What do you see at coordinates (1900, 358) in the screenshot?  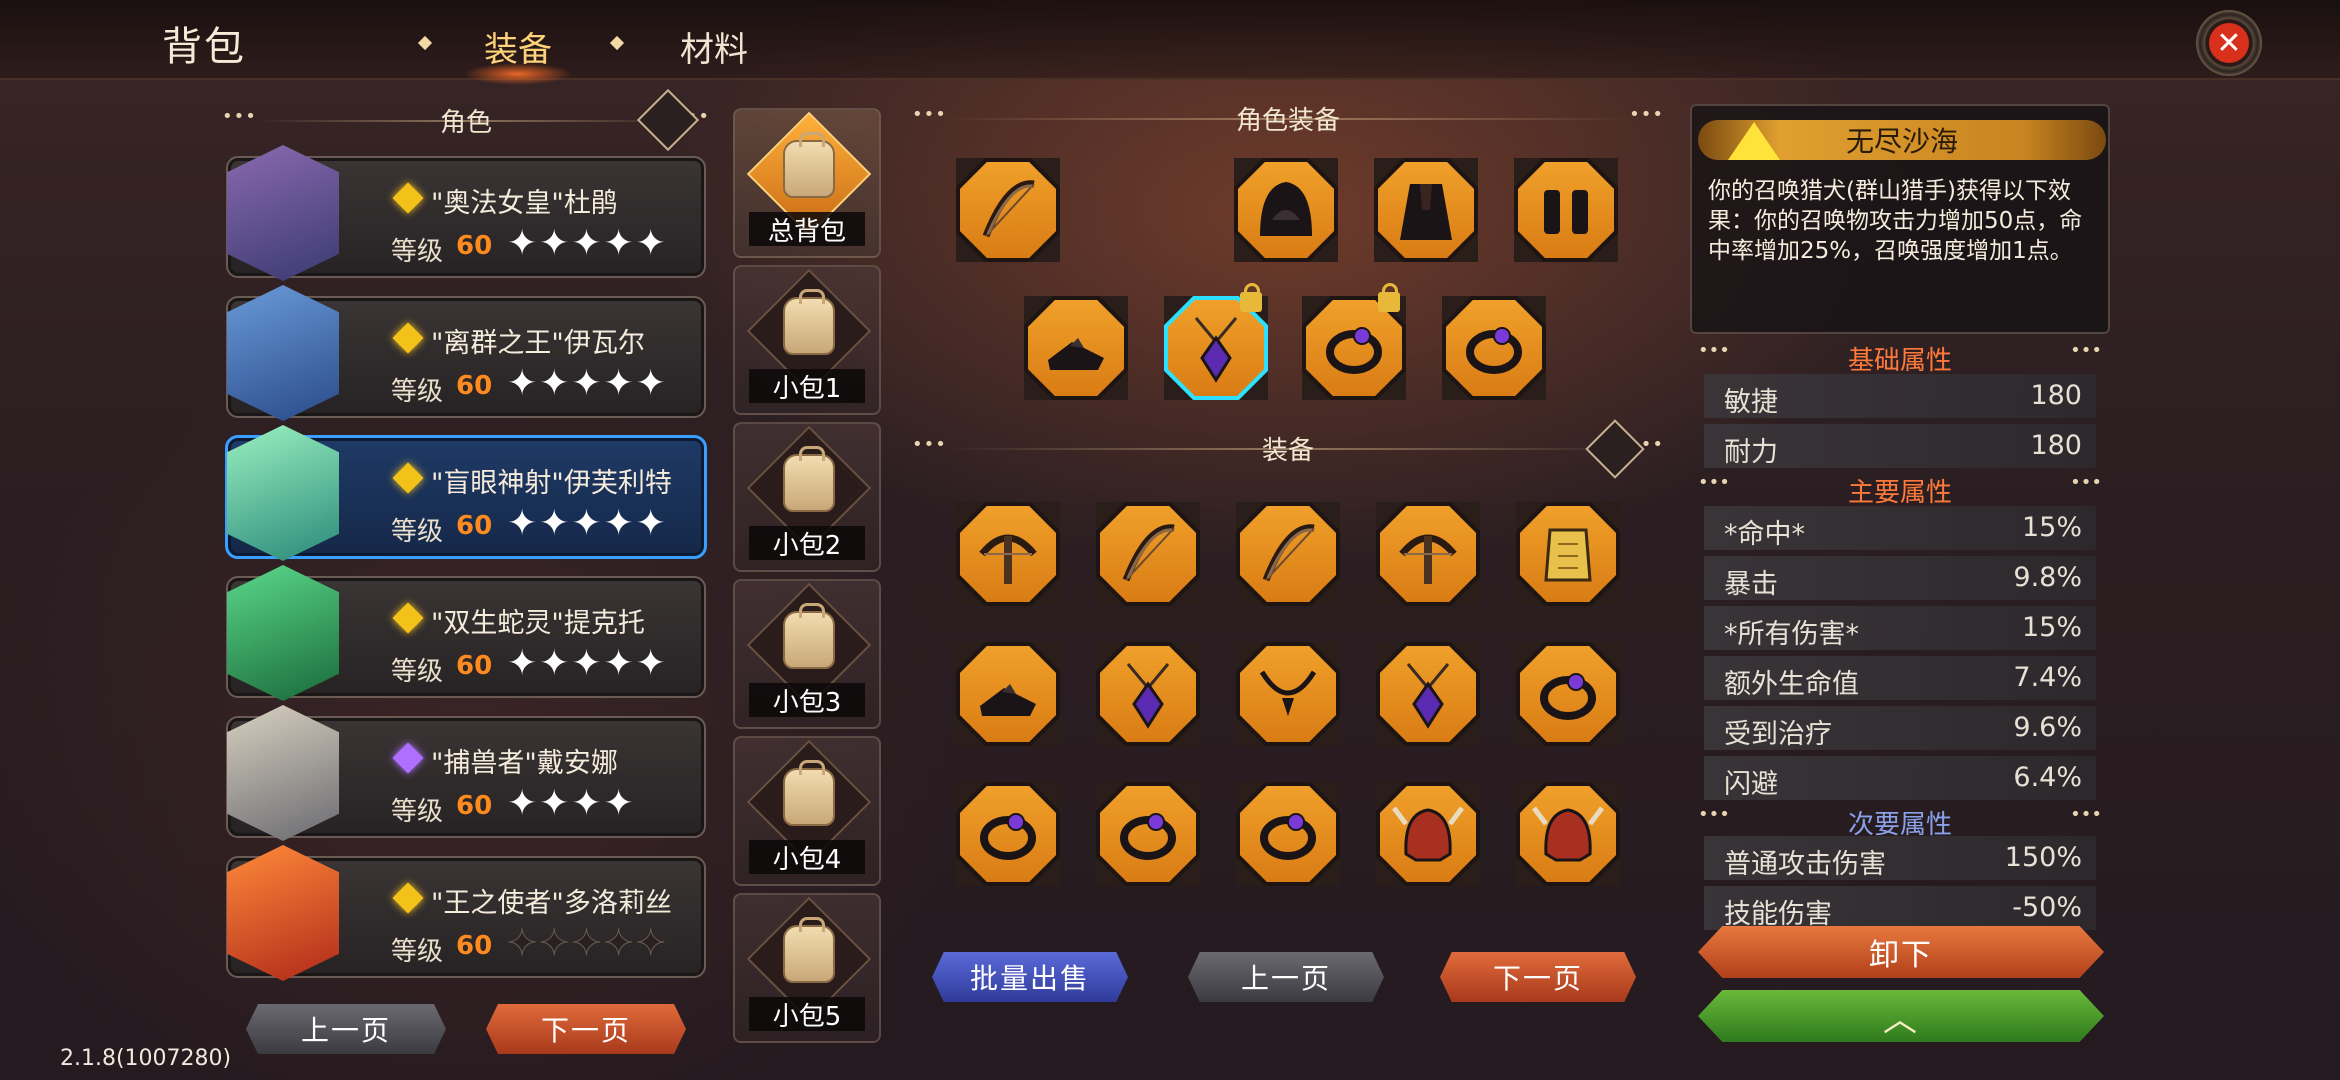 I see `basic-attributes-heading: 基础属性` at bounding box center [1900, 358].